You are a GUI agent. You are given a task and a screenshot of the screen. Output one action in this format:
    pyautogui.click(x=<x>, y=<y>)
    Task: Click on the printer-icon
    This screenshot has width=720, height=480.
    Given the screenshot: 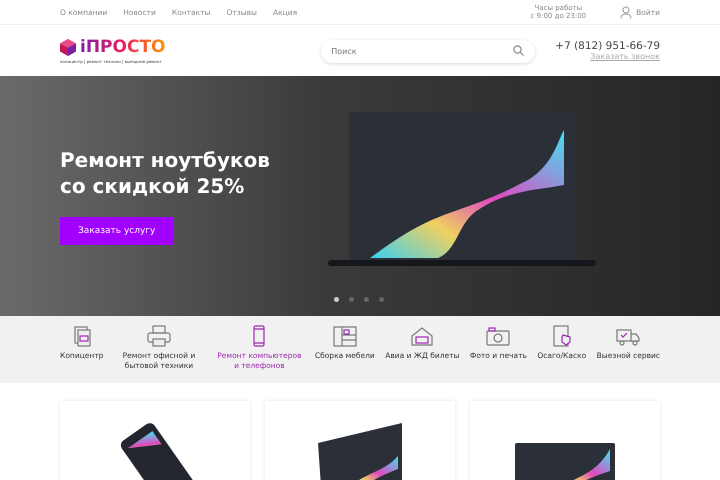 What is the action you would take?
    pyautogui.click(x=159, y=336)
    